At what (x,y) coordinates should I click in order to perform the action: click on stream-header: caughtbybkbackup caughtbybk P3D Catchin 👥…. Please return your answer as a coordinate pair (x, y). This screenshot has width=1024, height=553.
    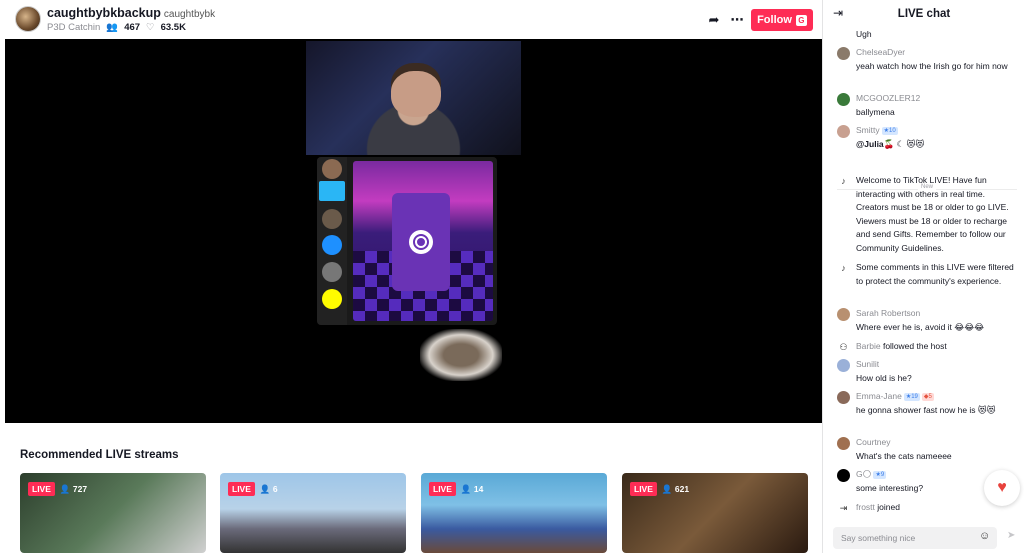
    Looking at the image, I should click on (411, 19).